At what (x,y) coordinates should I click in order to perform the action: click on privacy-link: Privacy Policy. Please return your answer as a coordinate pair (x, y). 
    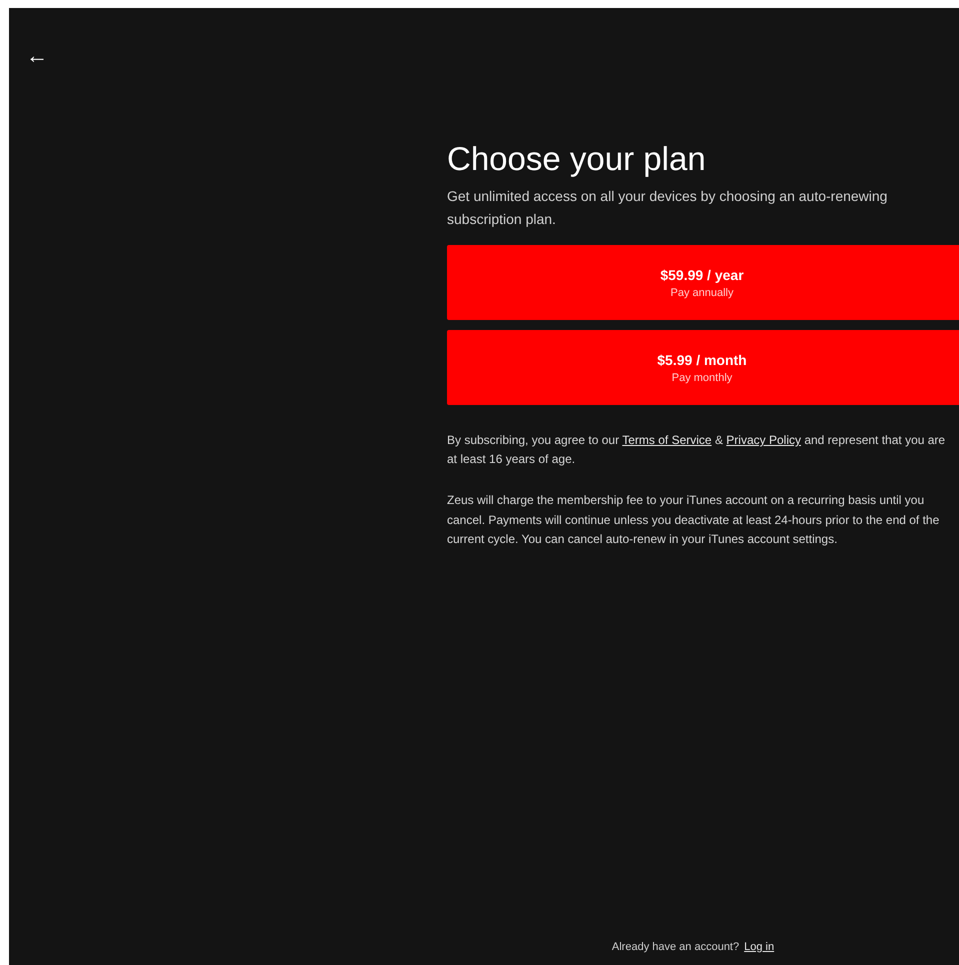
    Looking at the image, I should click on (763, 440).